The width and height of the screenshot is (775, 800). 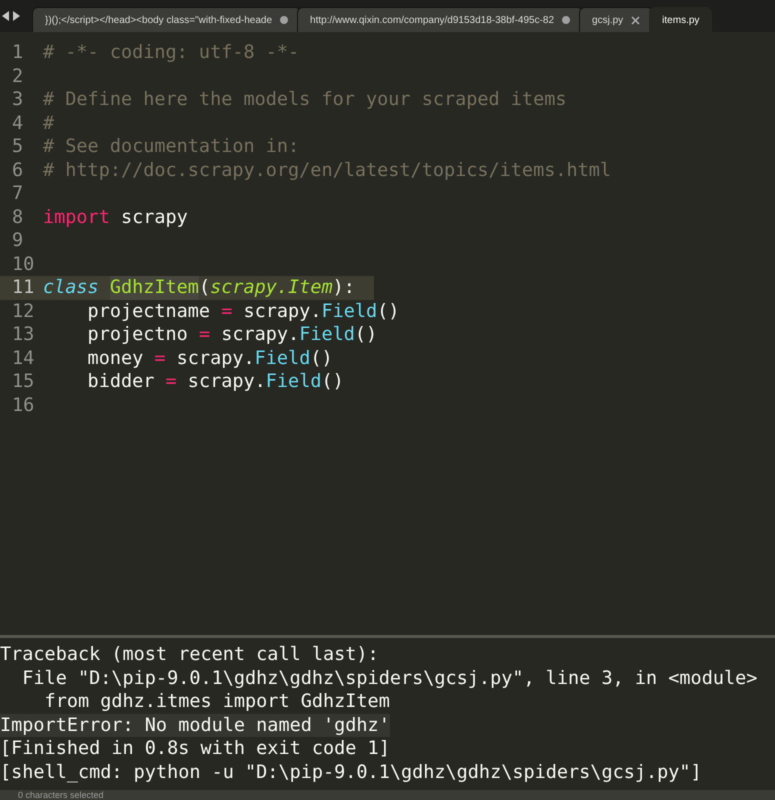 What do you see at coordinates (304, 100) in the screenshot?
I see `code-line: # Define here the models for your scraped items` at bounding box center [304, 100].